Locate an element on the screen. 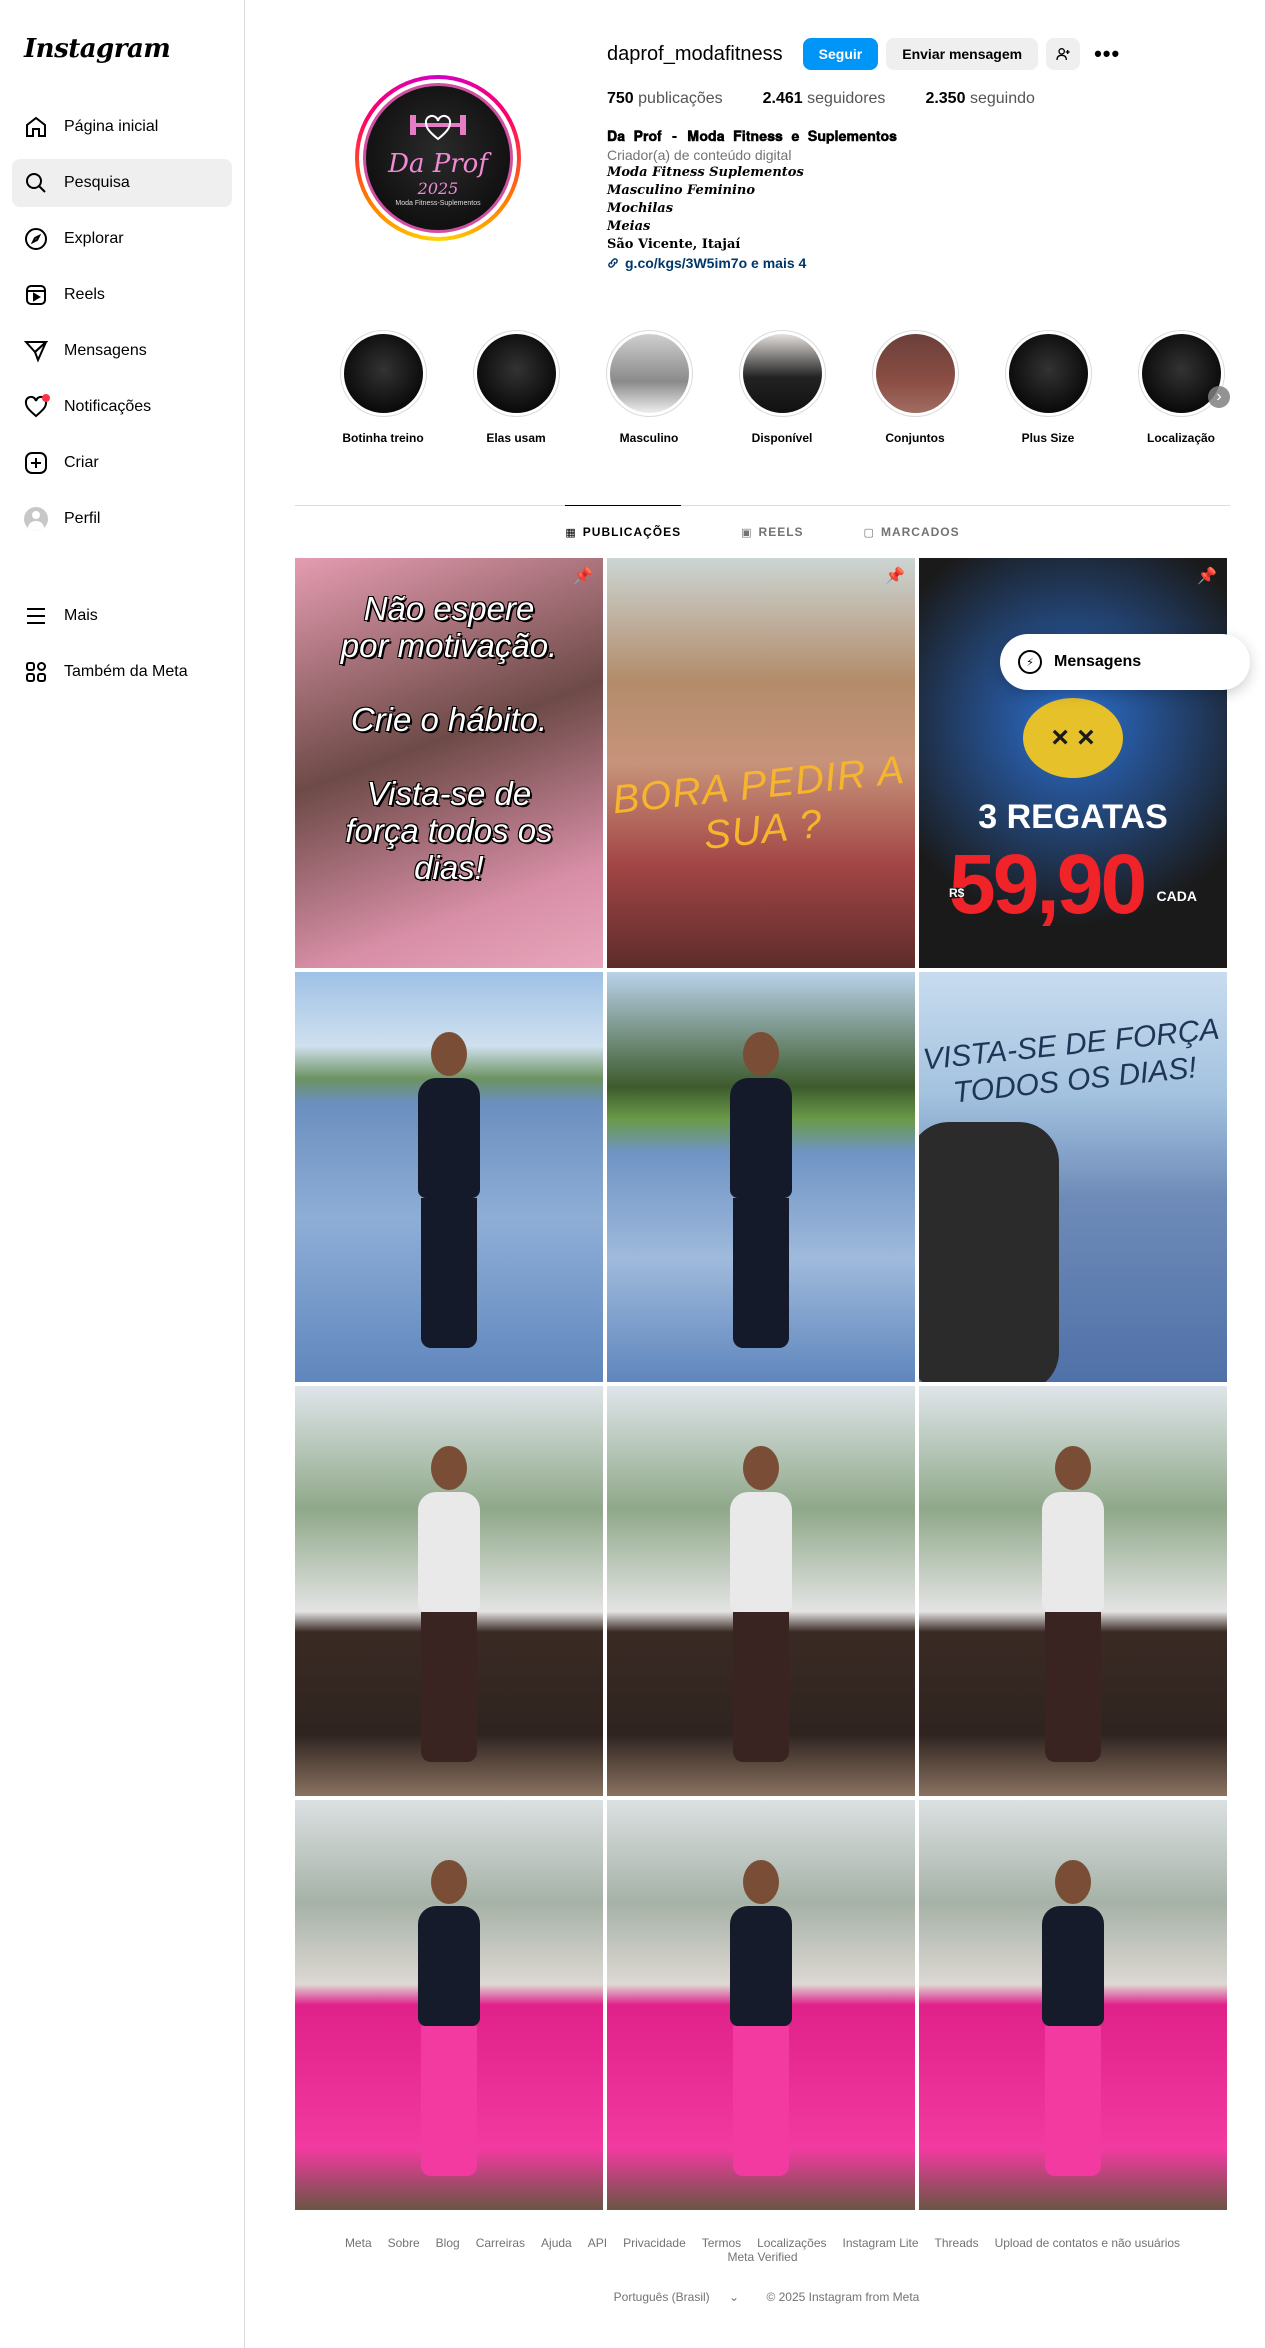 This screenshot has height=2348, width=1265. reels-icon: ▣ is located at coordinates (747, 532).